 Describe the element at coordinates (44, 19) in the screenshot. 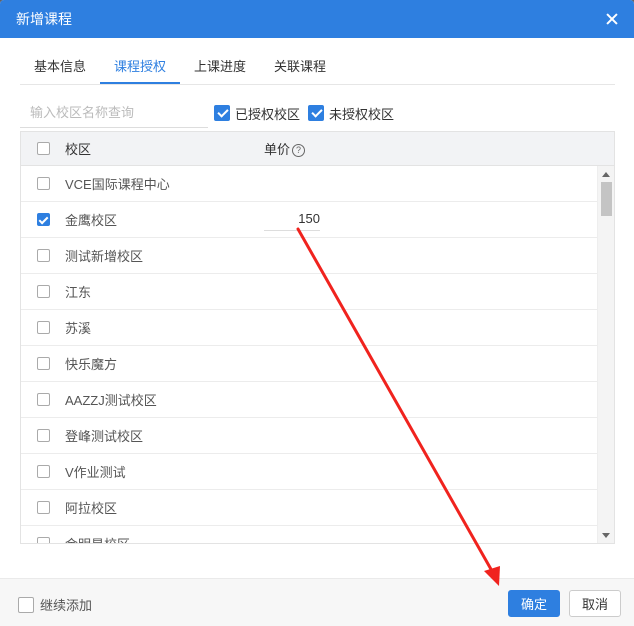

I see `dialog-title: 新增课程` at that location.